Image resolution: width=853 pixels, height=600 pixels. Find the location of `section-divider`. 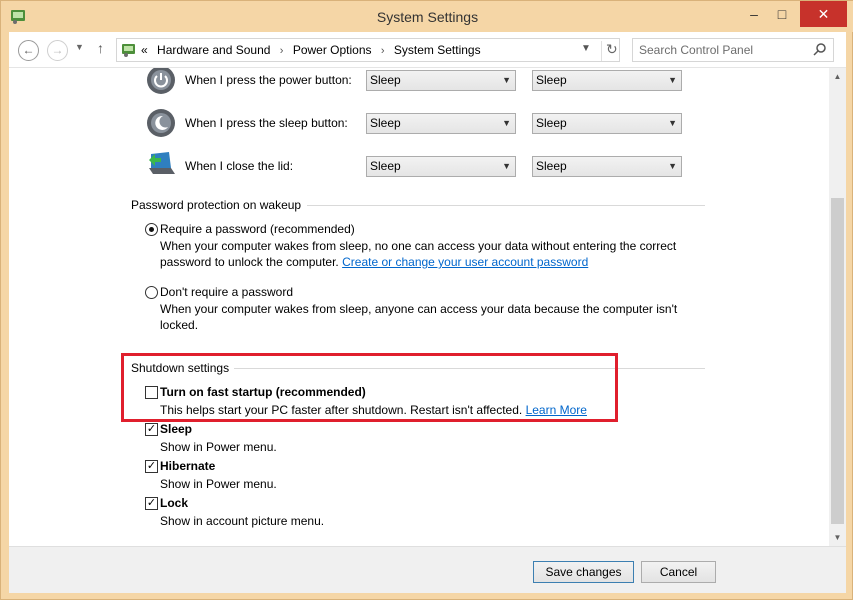

section-divider is located at coordinates (506, 205).